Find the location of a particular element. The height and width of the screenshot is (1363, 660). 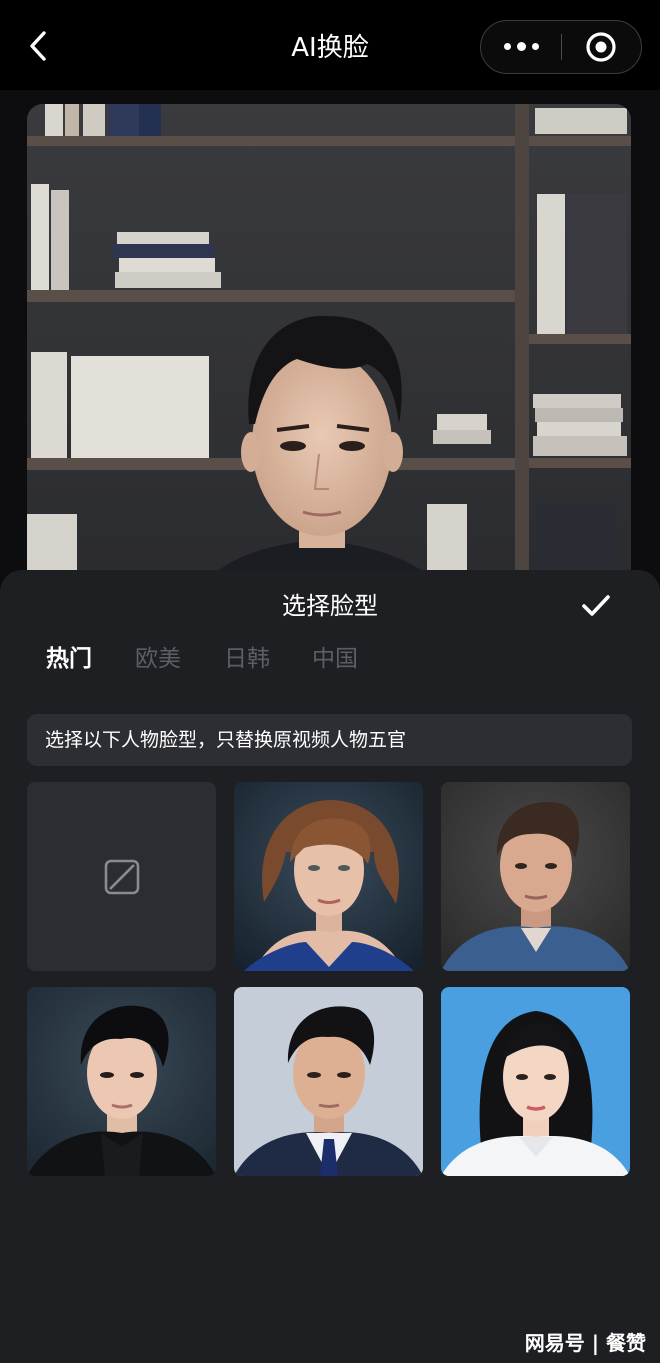

tab-hot: 热门 is located at coordinates (69, 659).